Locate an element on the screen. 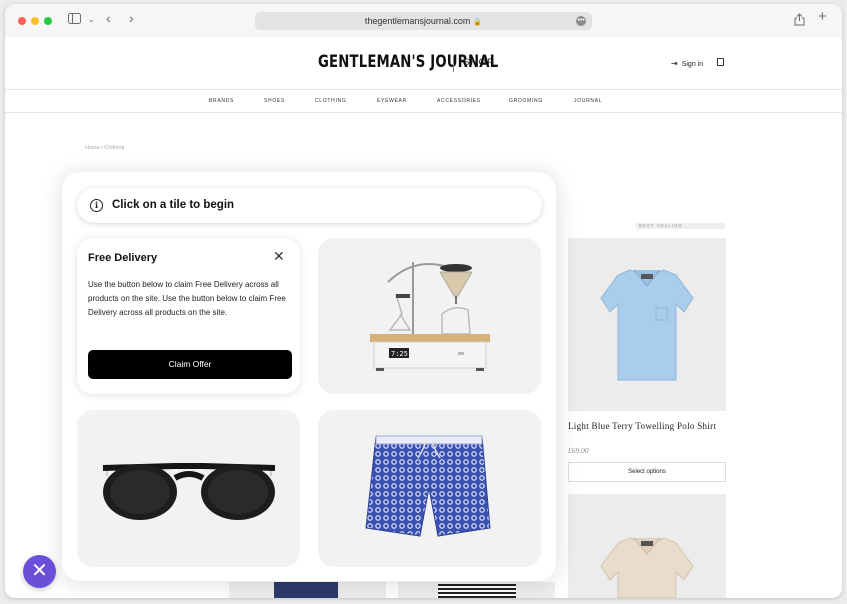  back-icon: ‹ is located at coordinates (108, 18).